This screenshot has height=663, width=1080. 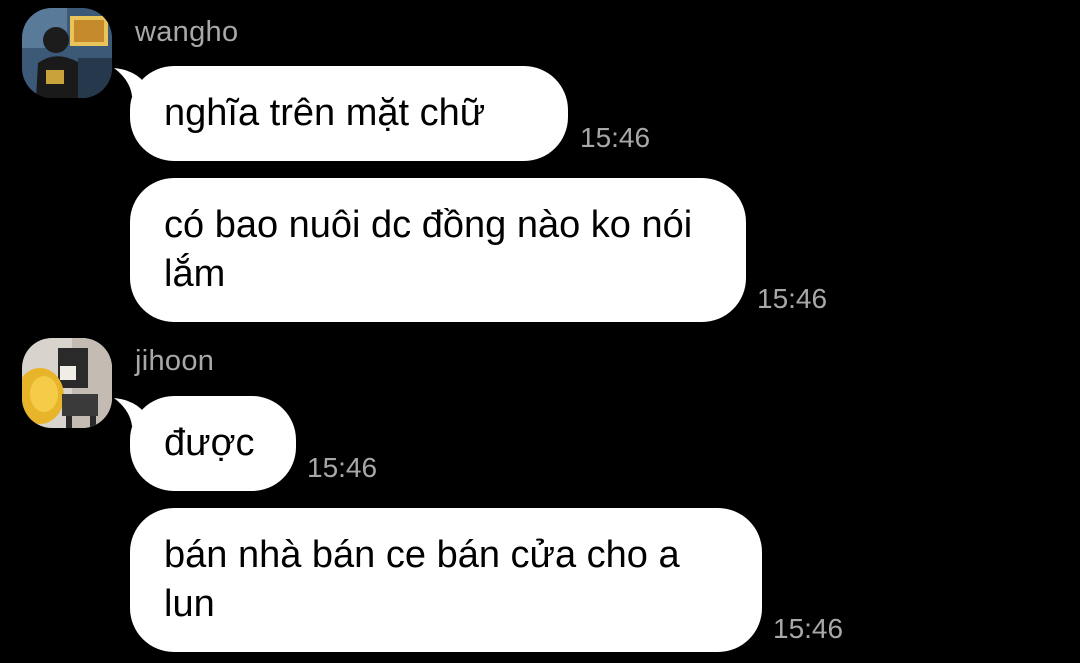 I want to click on message-text: bán nhà bán ce bán cửa cho a lun, so click(x=422, y=579).